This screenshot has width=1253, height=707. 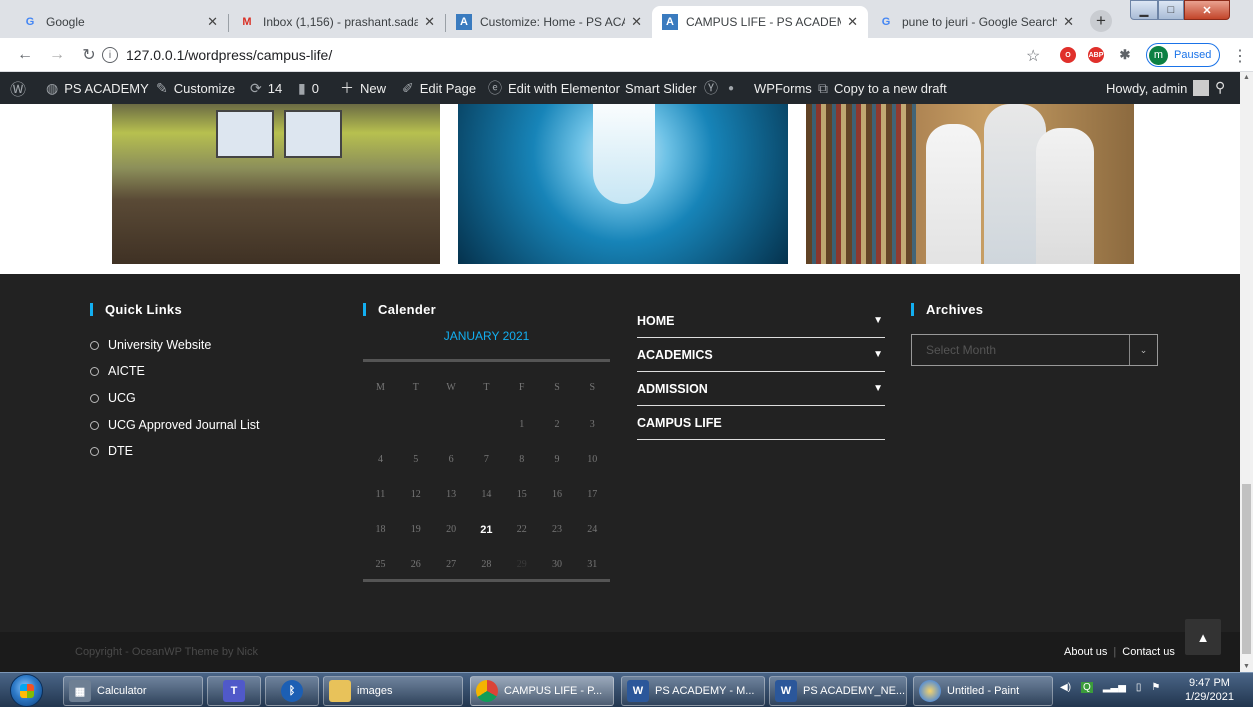 I want to click on site-favicon-icon: A, so click(x=464, y=22).